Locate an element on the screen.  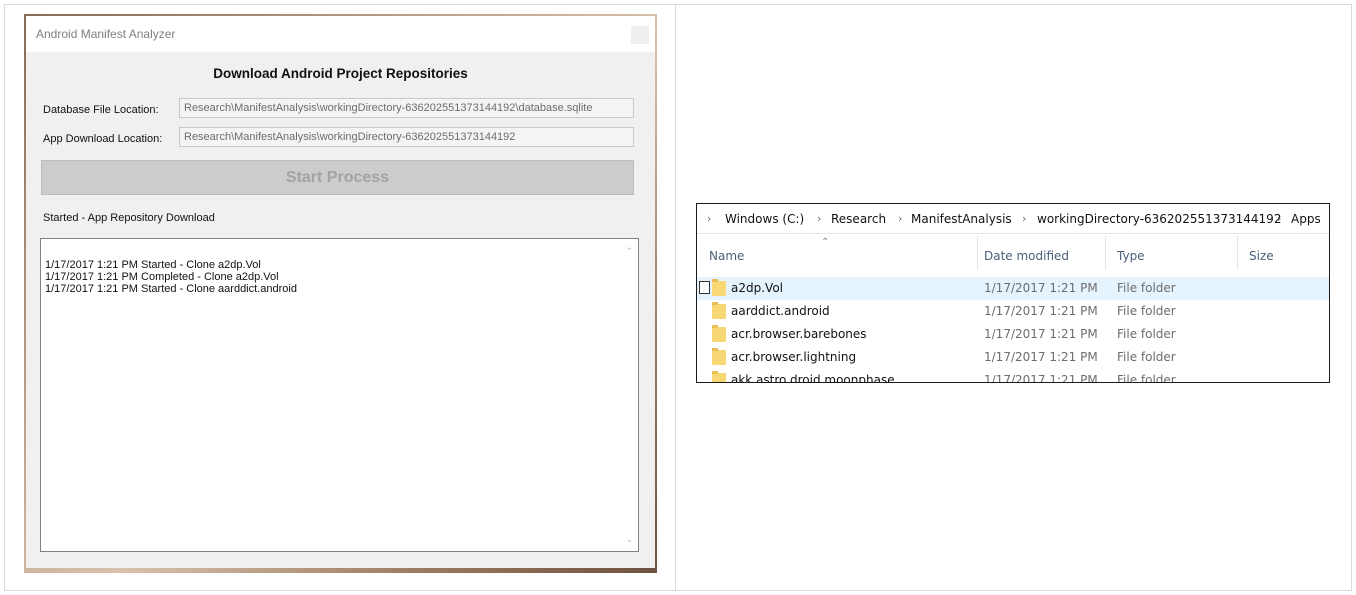
status-text: Started - App Repository Download is located at coordinates (129, 218).